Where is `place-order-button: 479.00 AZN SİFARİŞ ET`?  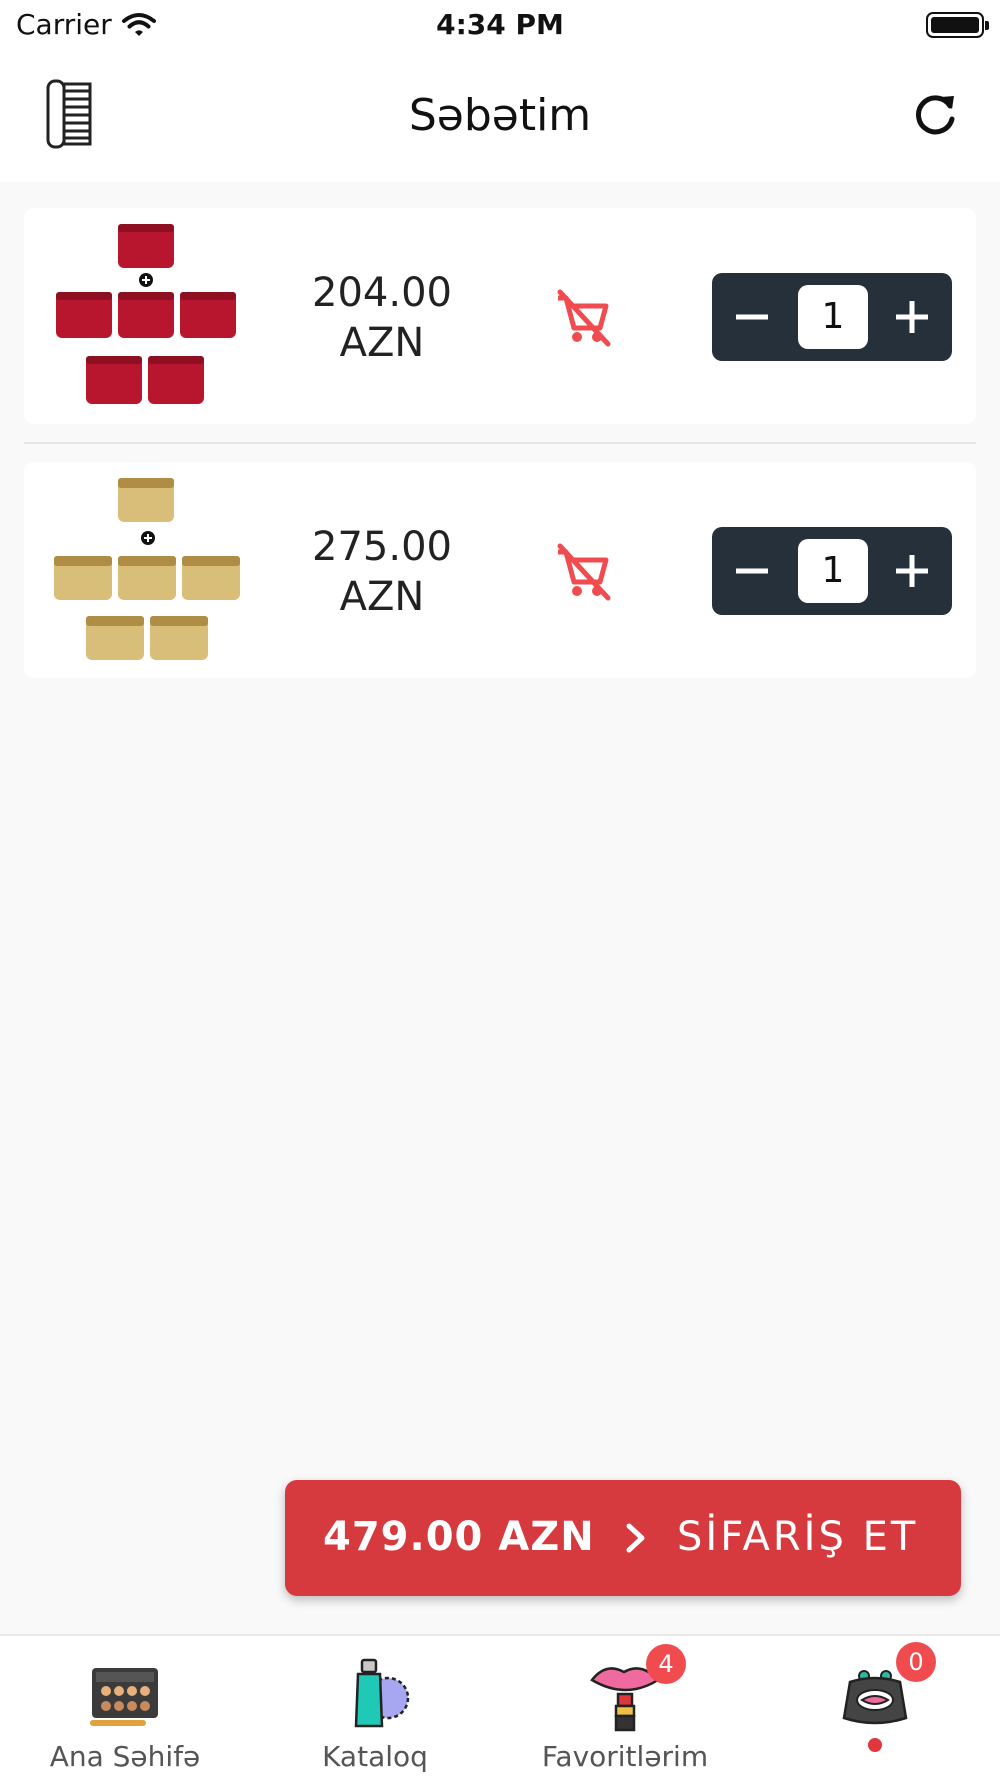 place-order-button: 479.00 AZN SİFARİŞ ET is located at coordinates (623, 1538).